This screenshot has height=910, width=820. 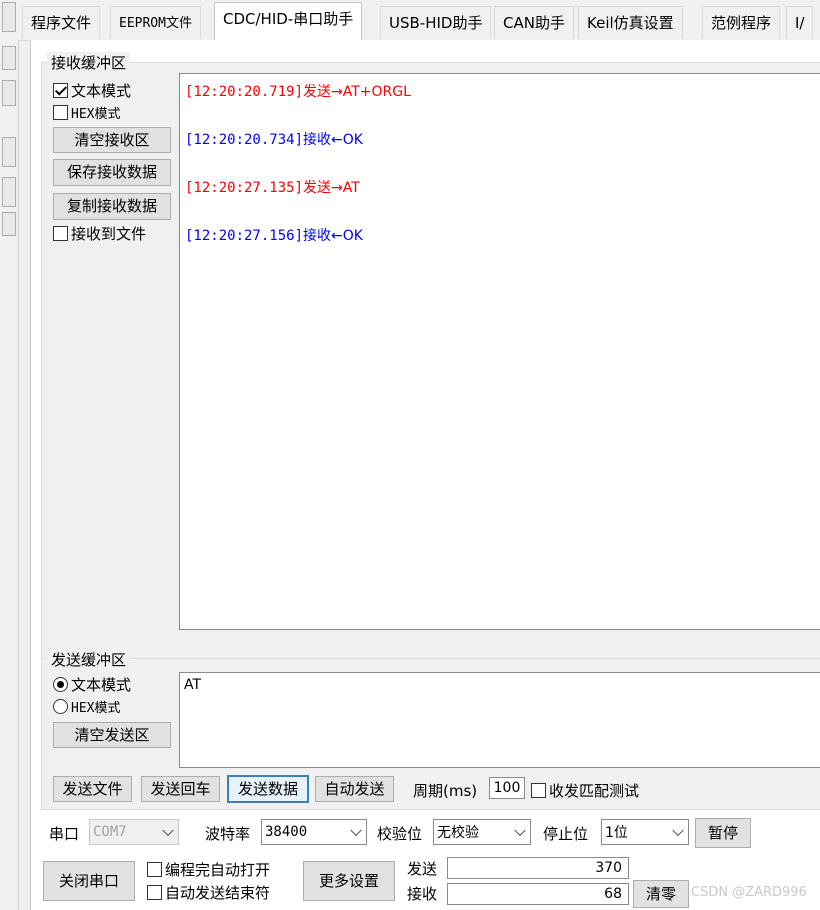 I want to click on pause-button: 暂停, so click(x=723, y=833).